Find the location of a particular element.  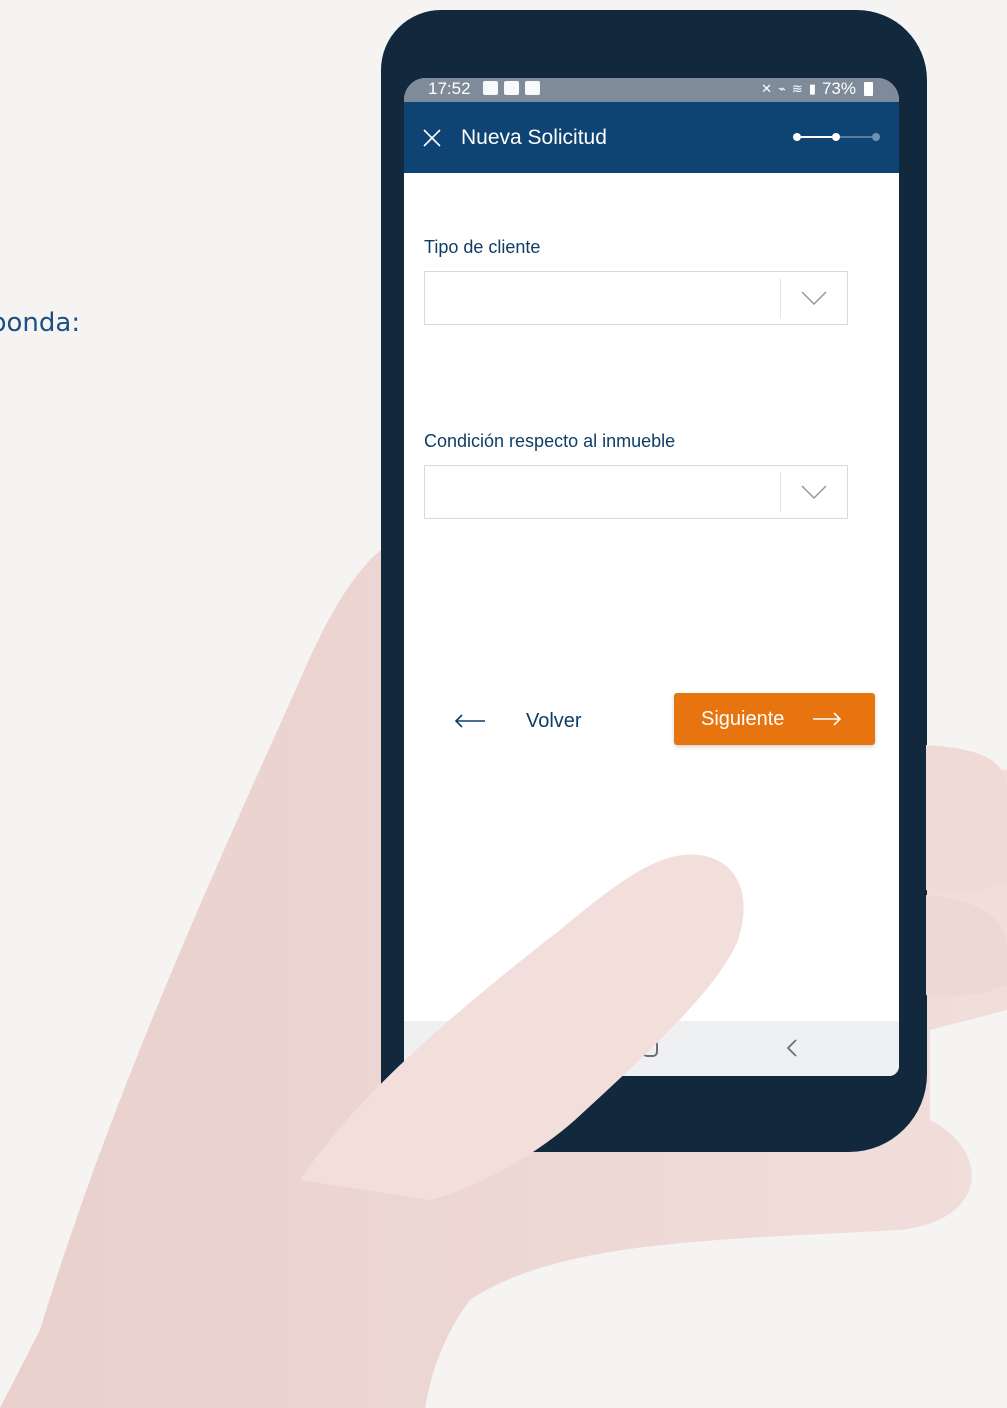

field-label-condicion-inmueble: Condición respecto al inmueble is located at coordinates (550, 441).